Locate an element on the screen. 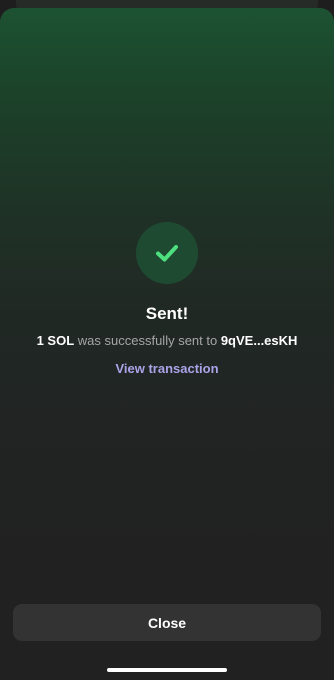 This screenshot has width=334, height=680. view-transaction-link: View transaction is located at coordinates (166, 368).